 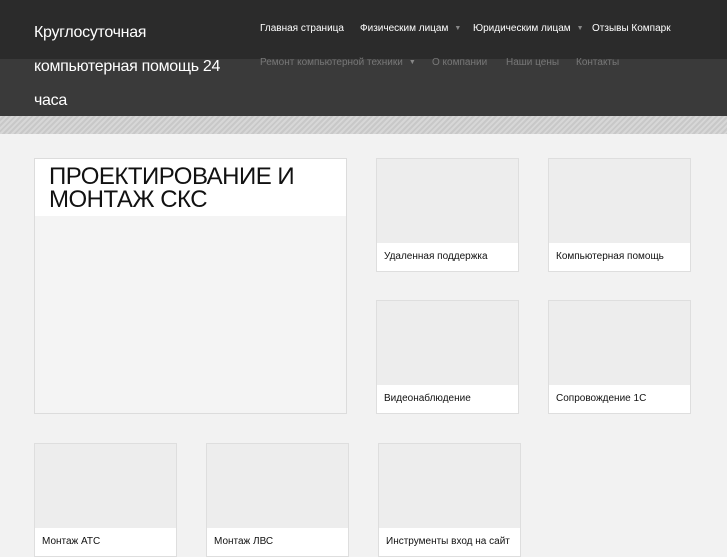 I want to click on nav-item-label: О компании, so click(x=460, y=62).